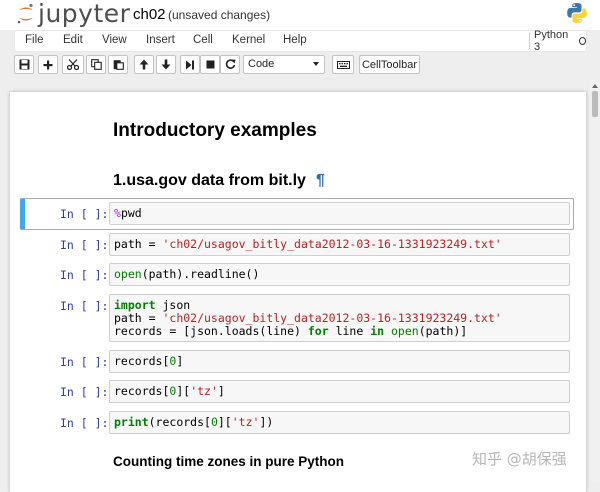 This screenshot has width=600, height=492. I want to click on code-cell-3: open(path).readline(), so click(339, 274).